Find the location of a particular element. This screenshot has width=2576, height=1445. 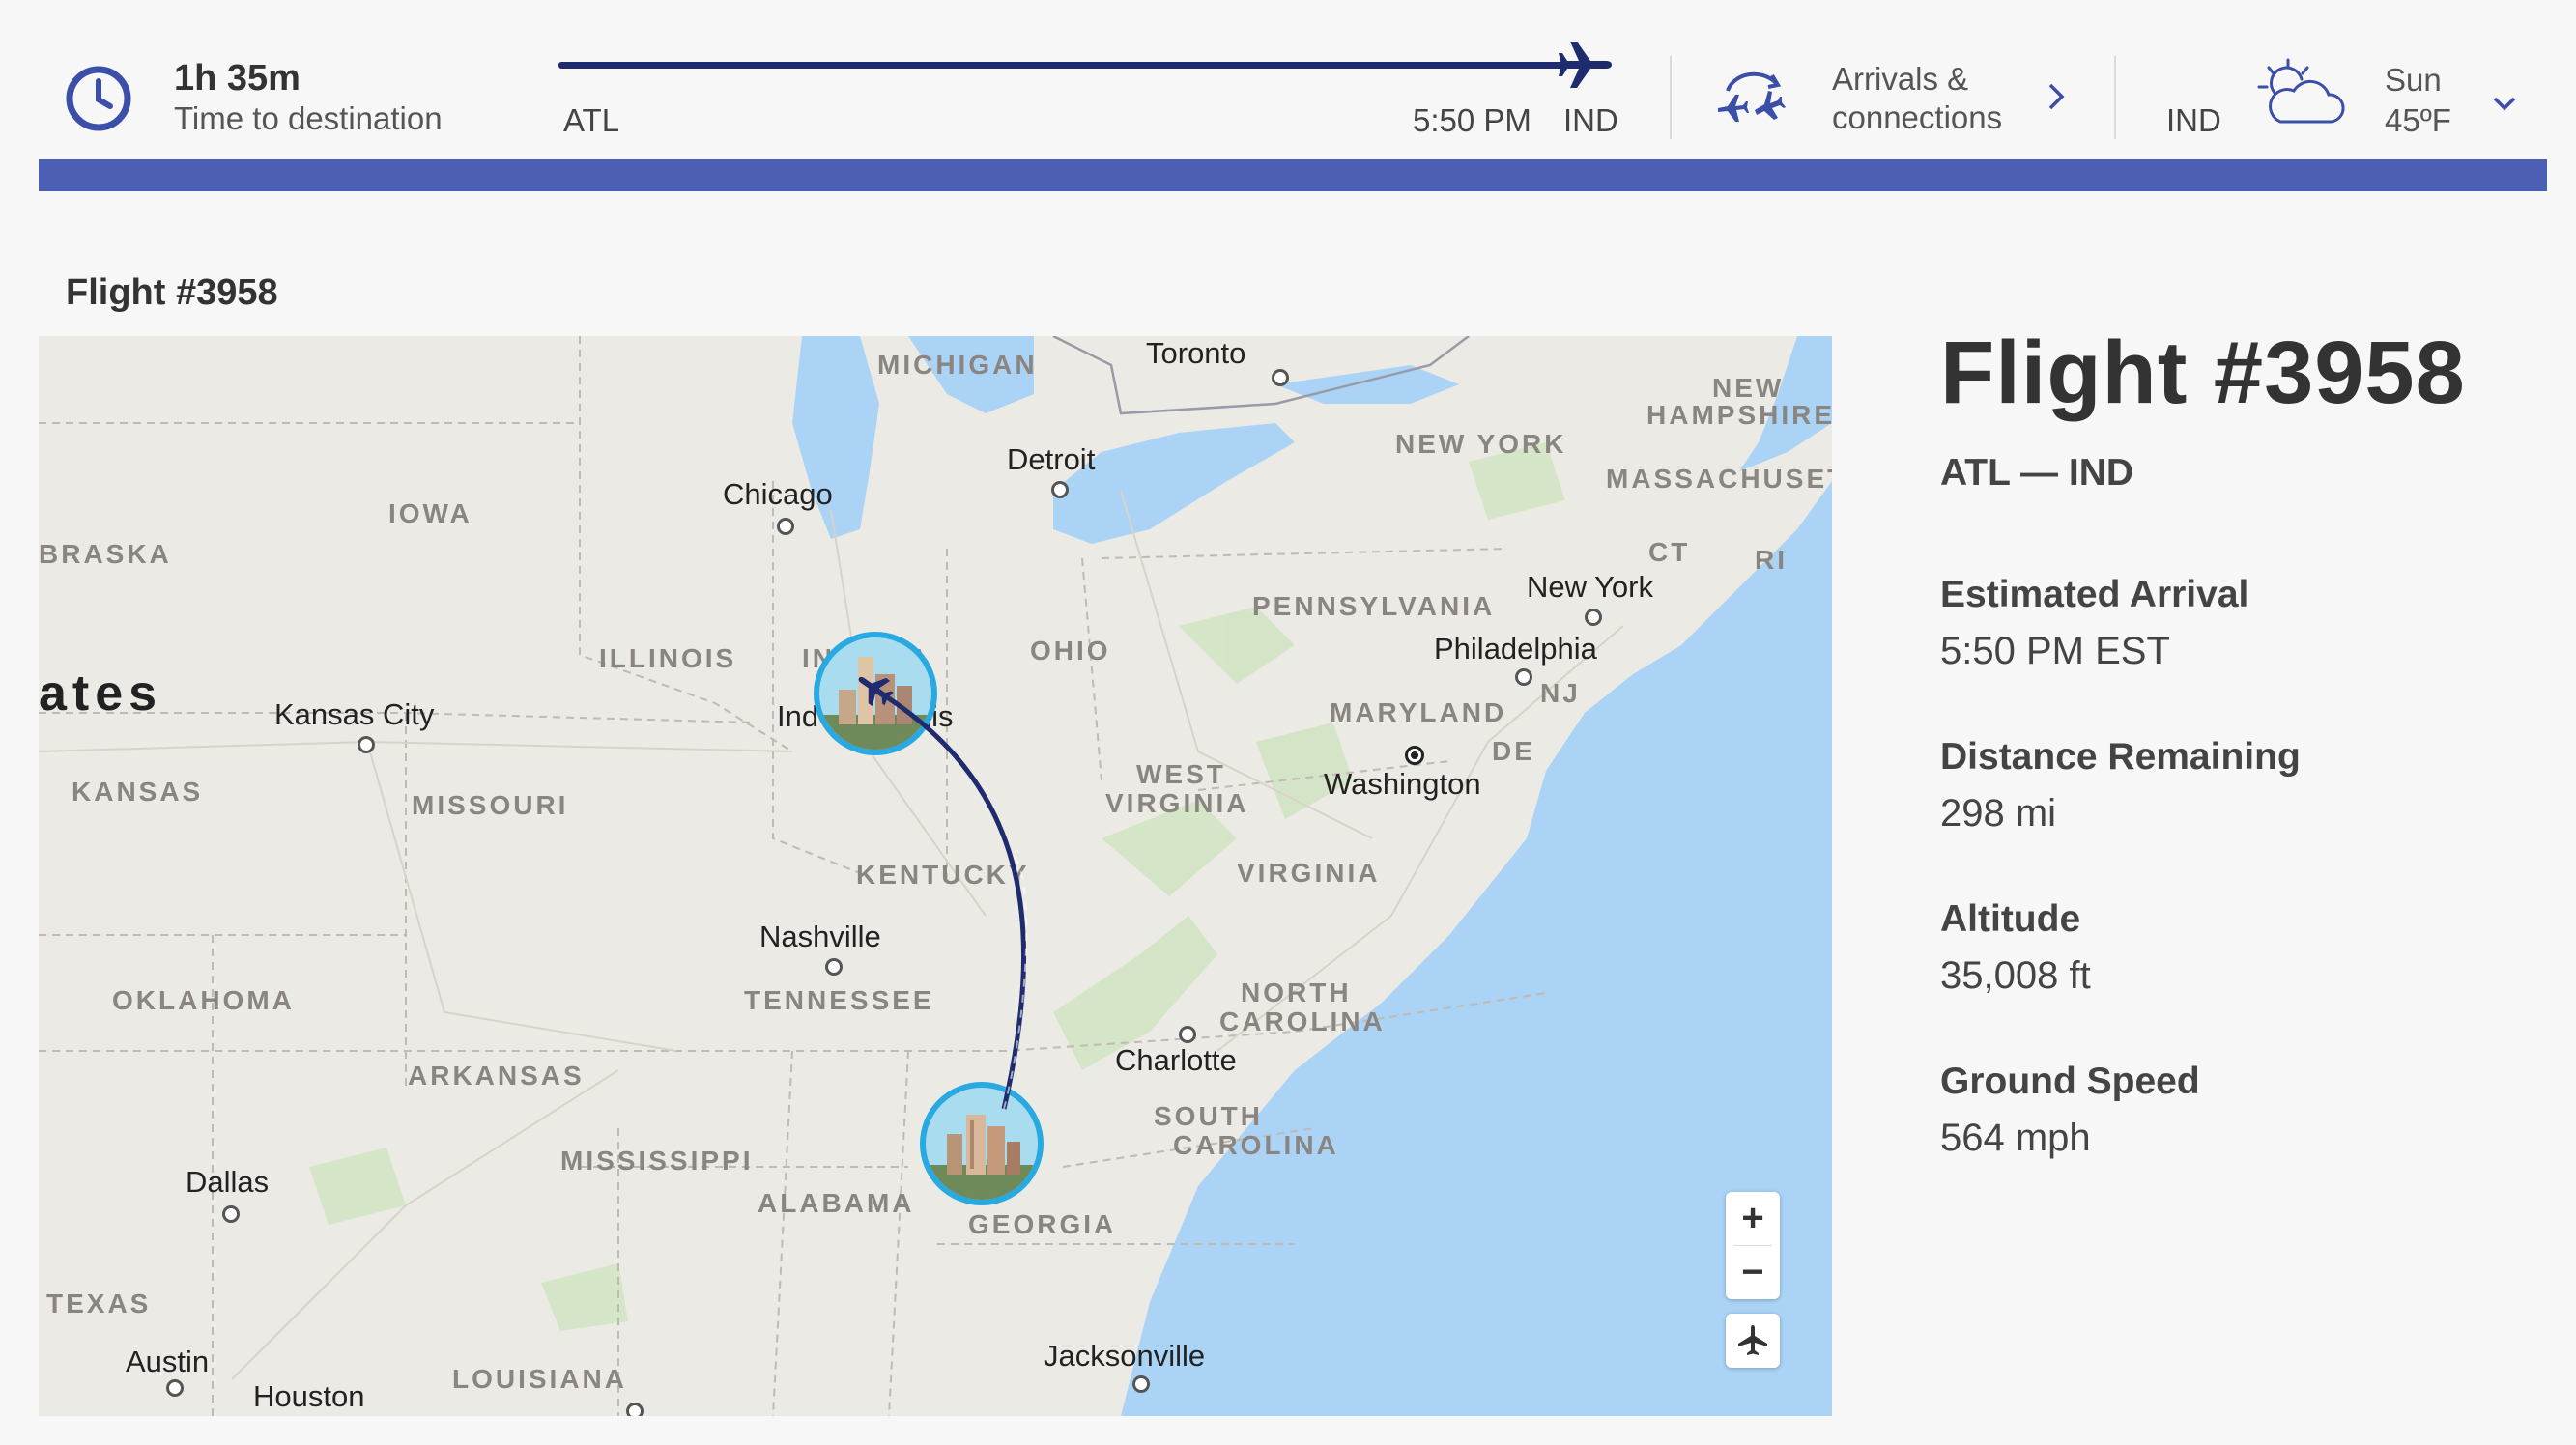

city-label: Toronto is located at coordinates (1196, 353).